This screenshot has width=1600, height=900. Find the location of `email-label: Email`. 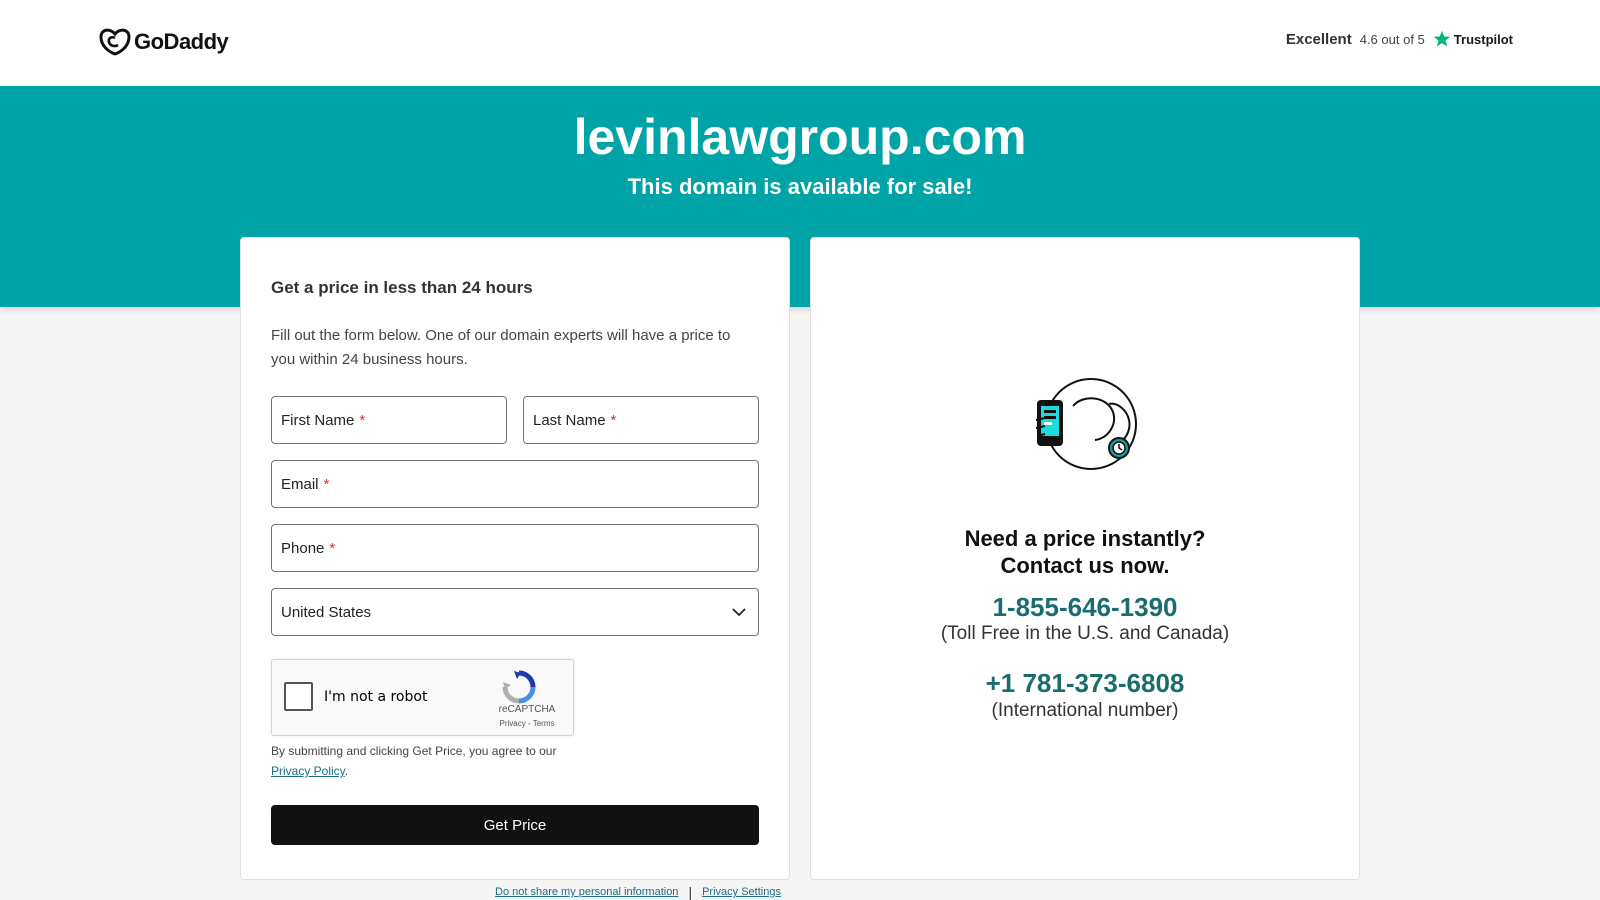

email-label: Email is located at coordinates (300, 484).